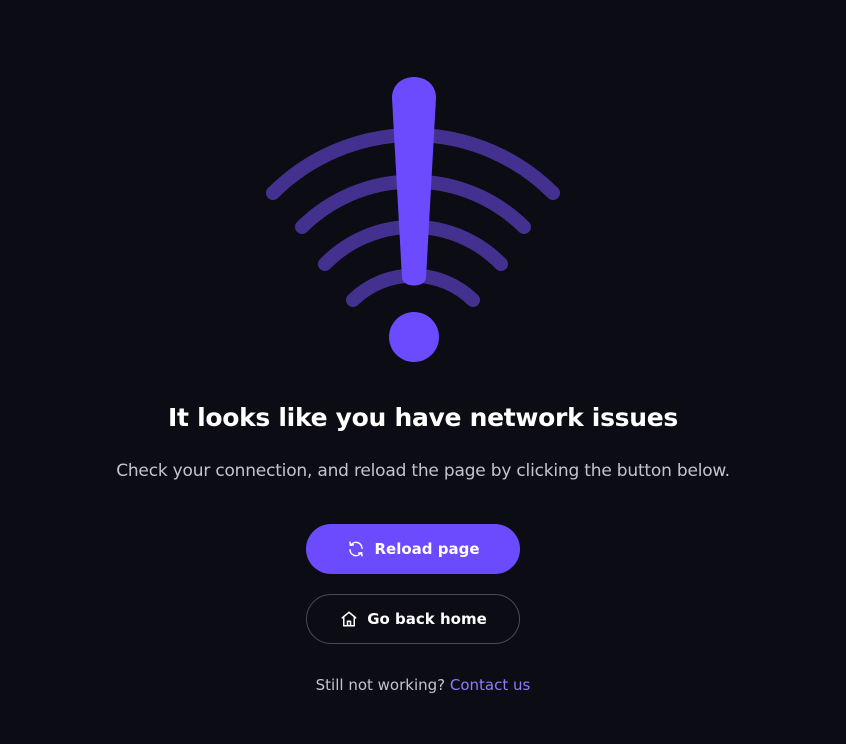 This screenshot has height=744, width=846. What do you see at coordinates (380, 685) in the screenshot?
I see `support-prompt: Still not working?` at bounding box center [380, 685].